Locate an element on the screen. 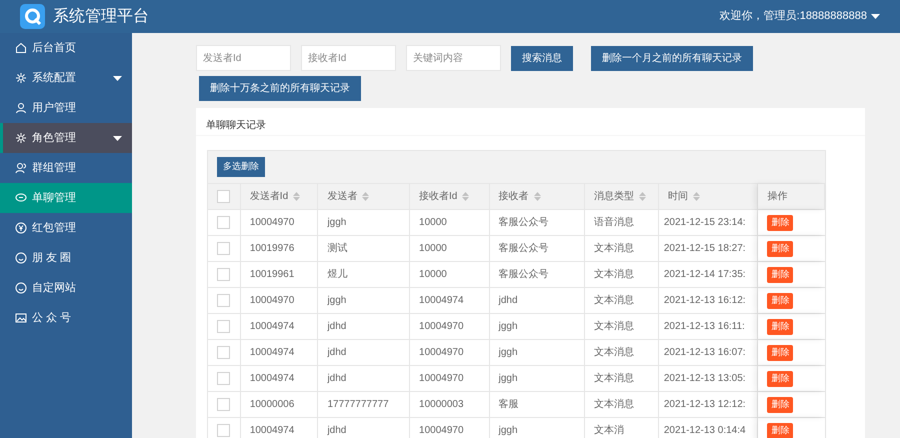 The width and height of the screenshot is (900, 438). column-header: 发送者 is located at coordinates (364, 196).